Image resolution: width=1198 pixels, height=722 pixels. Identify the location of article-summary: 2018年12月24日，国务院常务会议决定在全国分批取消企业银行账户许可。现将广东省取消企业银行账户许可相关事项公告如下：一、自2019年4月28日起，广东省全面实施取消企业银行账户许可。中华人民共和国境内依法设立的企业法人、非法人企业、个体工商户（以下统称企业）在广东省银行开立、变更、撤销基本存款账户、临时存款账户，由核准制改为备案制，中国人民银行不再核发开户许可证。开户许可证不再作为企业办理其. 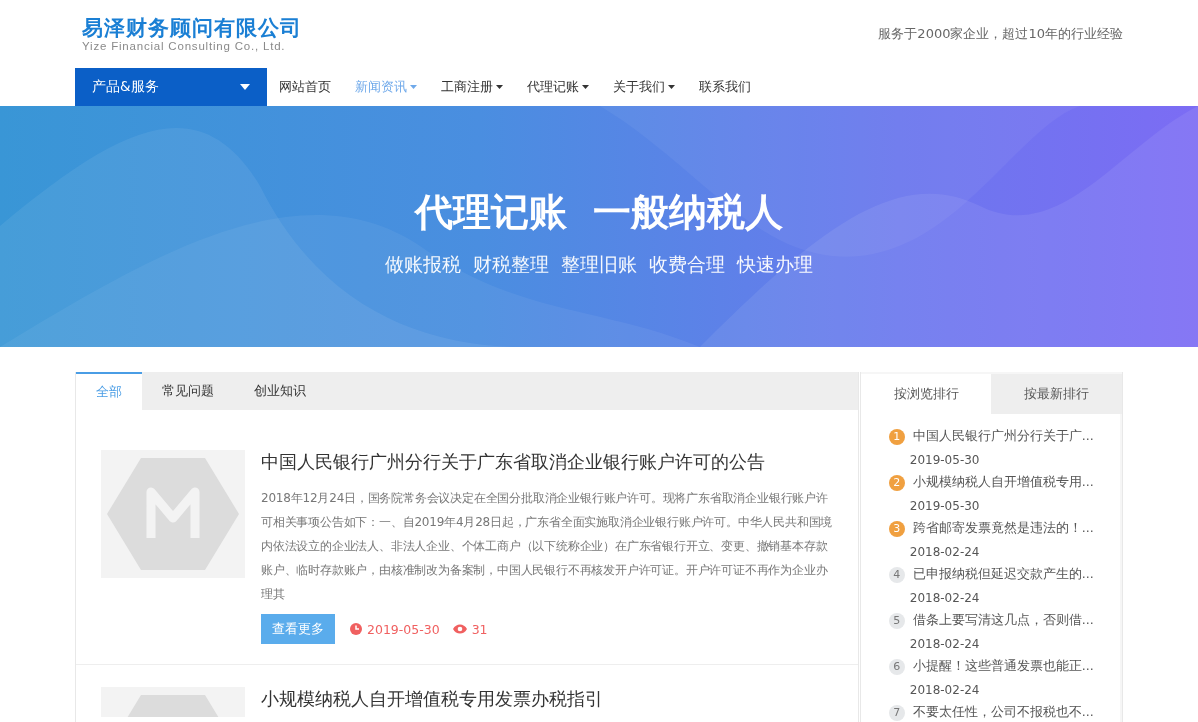
(547, 546).